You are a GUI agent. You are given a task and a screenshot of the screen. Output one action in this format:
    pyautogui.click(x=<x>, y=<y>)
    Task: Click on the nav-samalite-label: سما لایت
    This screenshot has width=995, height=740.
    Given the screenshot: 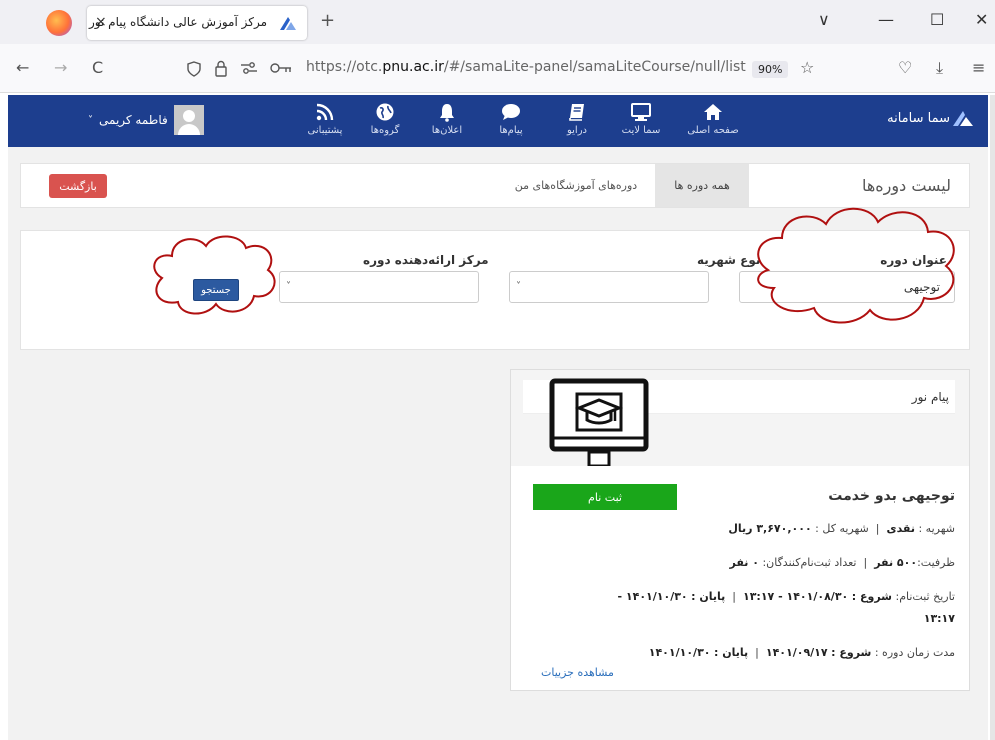 What is the action you would take?
    pyautogui.click(x=641, y=130)
    